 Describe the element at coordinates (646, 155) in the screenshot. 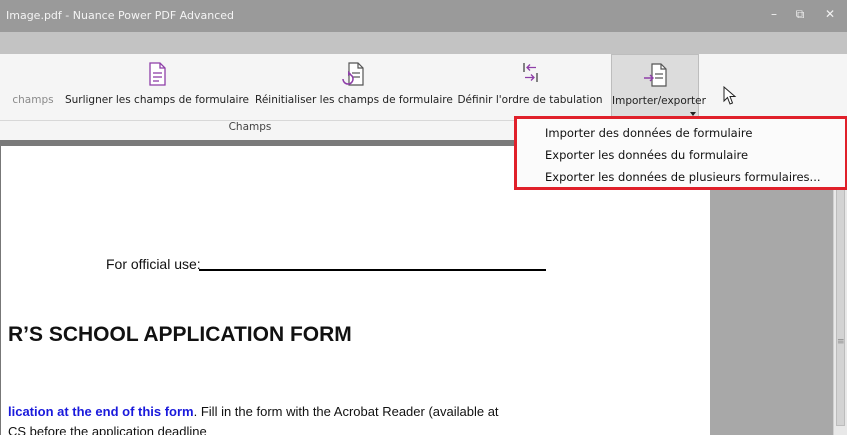

I see `menu-item-export-form-data: Exporter les données du formulaire` at that location.